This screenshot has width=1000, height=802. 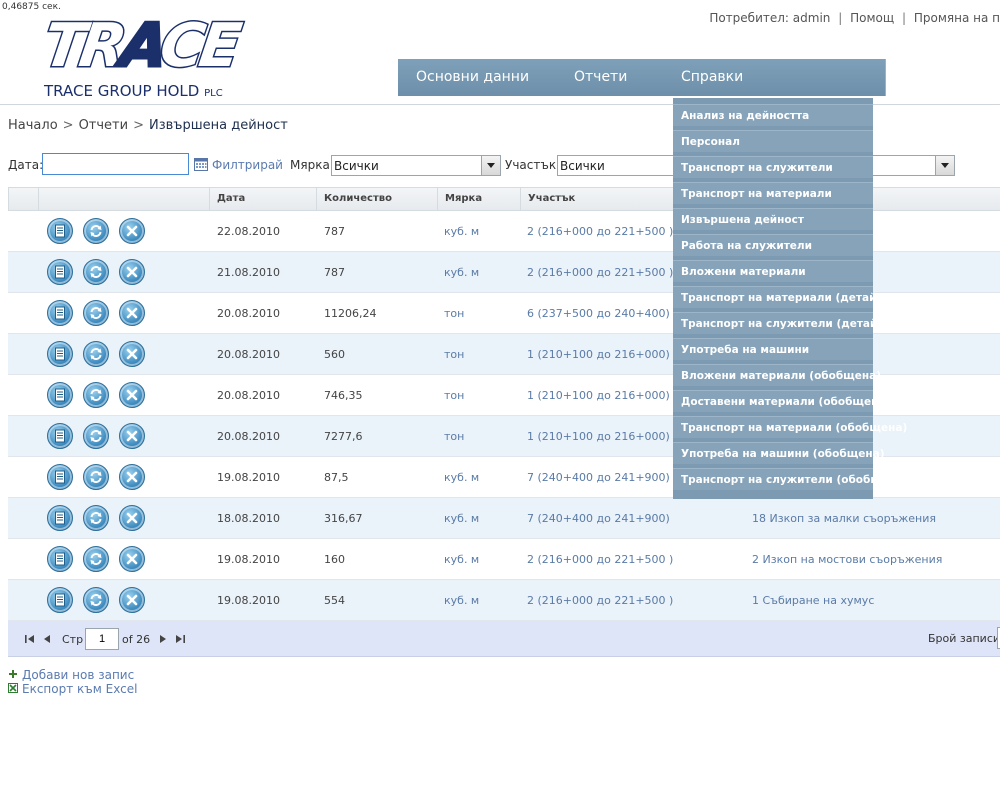 I want to click on last-page-icon, so click(x=180, y=639).